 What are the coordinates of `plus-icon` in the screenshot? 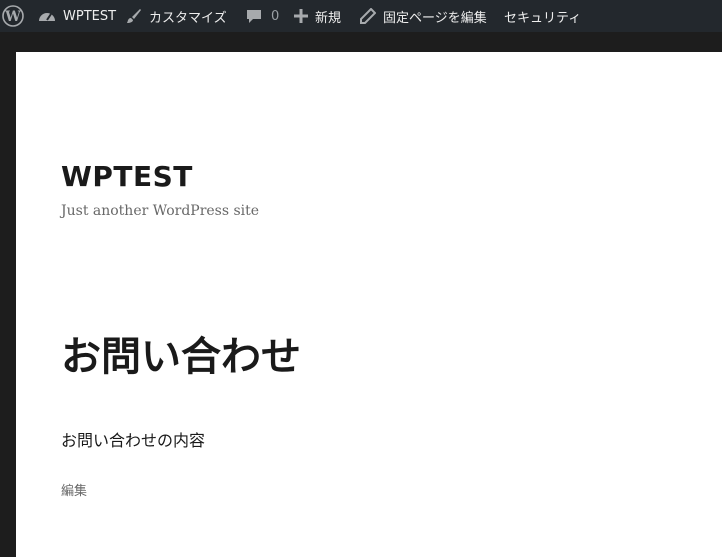 It's located at (301, 16).